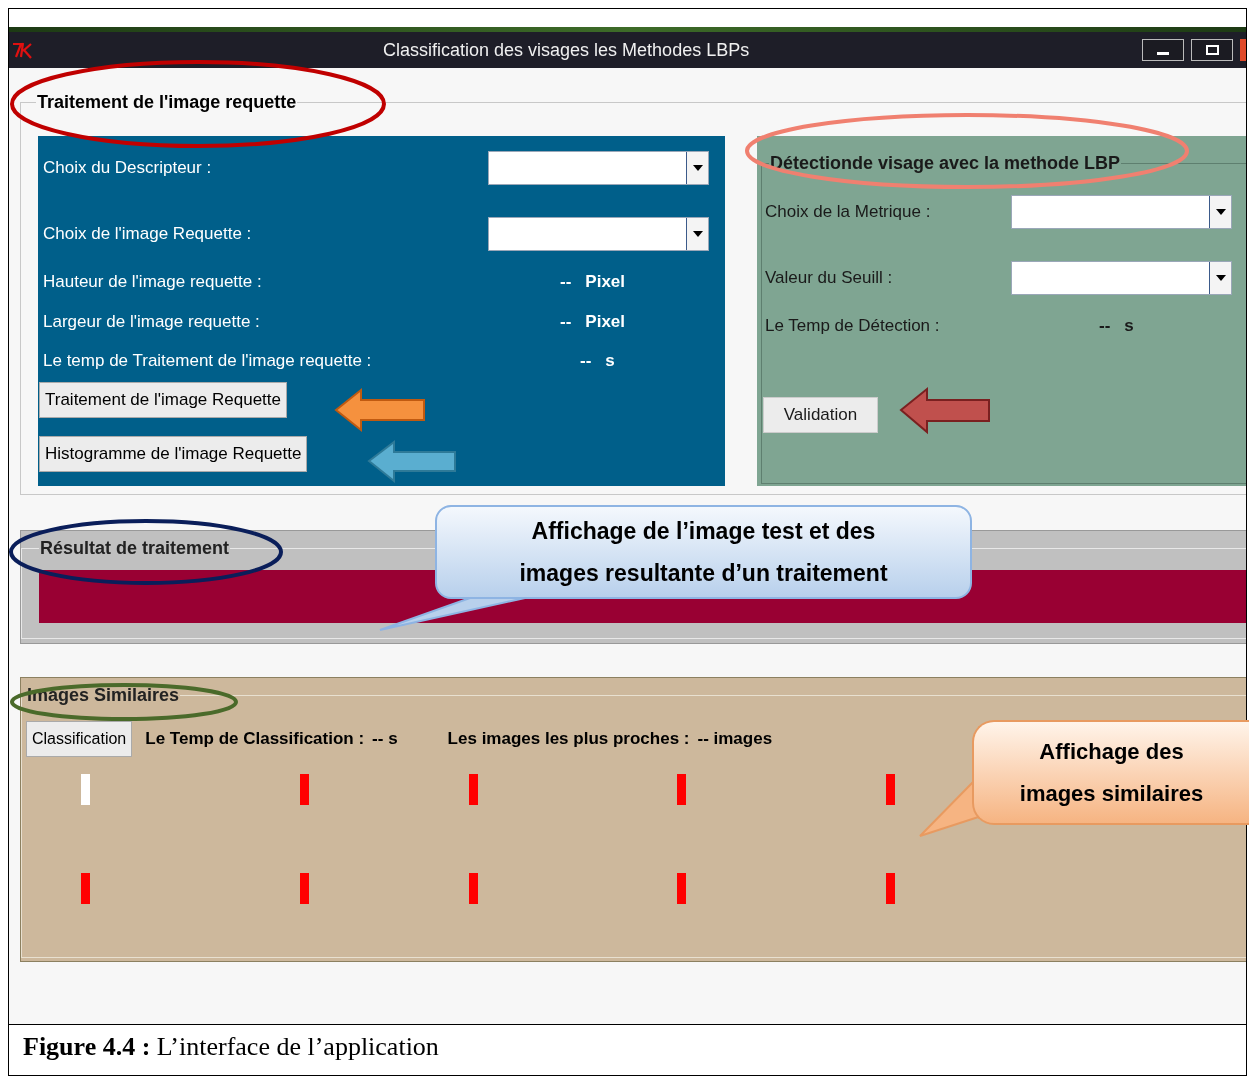  What do you see at coordinates (566, 50) in the screenshot?
I see `window-title: Classification des visages les Methodes LBPs` at bounding box center [566, 50].